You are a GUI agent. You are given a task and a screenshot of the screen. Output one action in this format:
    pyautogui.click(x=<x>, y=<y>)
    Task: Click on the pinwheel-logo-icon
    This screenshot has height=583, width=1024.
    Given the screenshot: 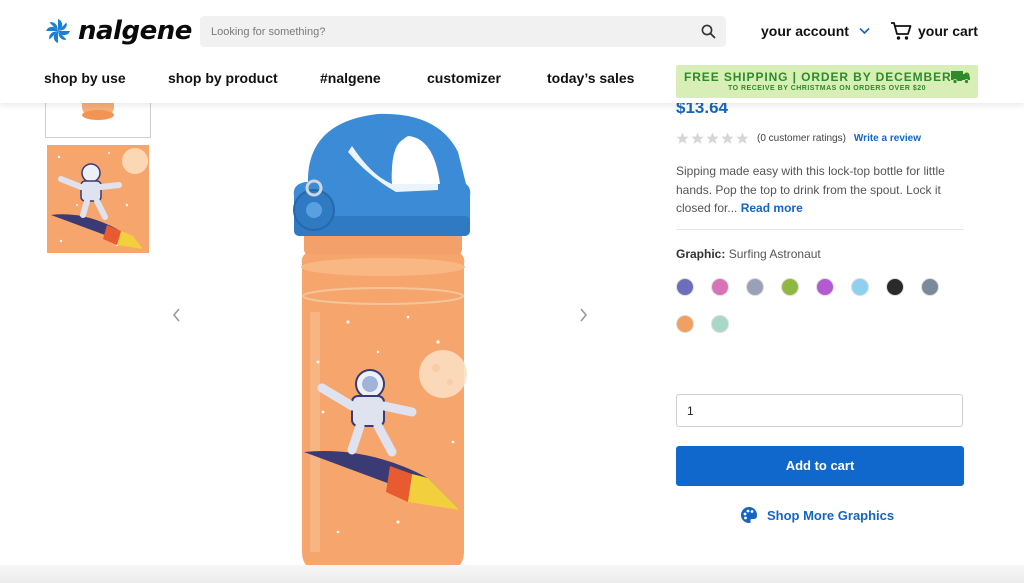 What is the action you would take?
    pyautogui.click(x=58, y=31)
    